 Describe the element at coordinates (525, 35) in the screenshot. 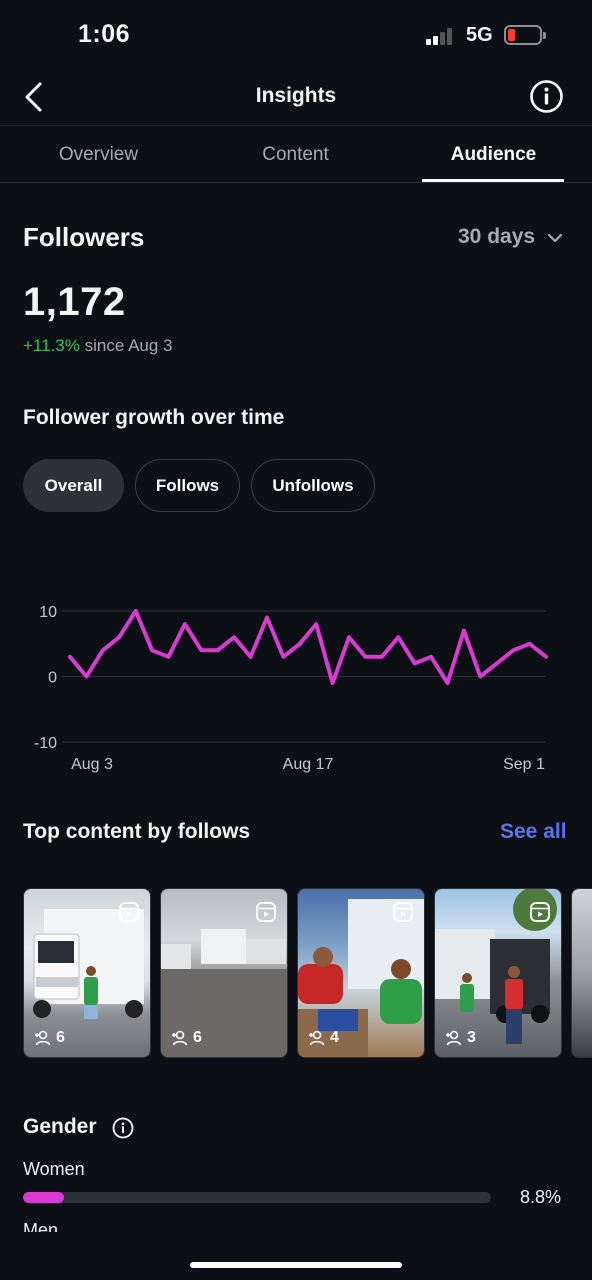

I see `battery-icon` at that location.